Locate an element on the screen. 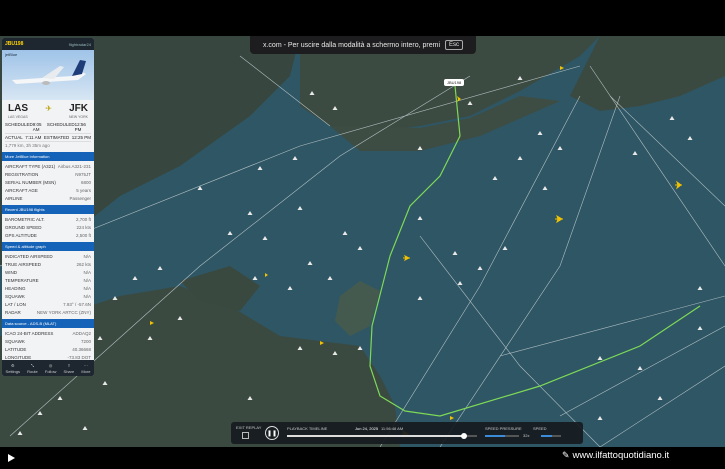  footer-share-button: ⇪ Share is located at coordinates (69, 368).